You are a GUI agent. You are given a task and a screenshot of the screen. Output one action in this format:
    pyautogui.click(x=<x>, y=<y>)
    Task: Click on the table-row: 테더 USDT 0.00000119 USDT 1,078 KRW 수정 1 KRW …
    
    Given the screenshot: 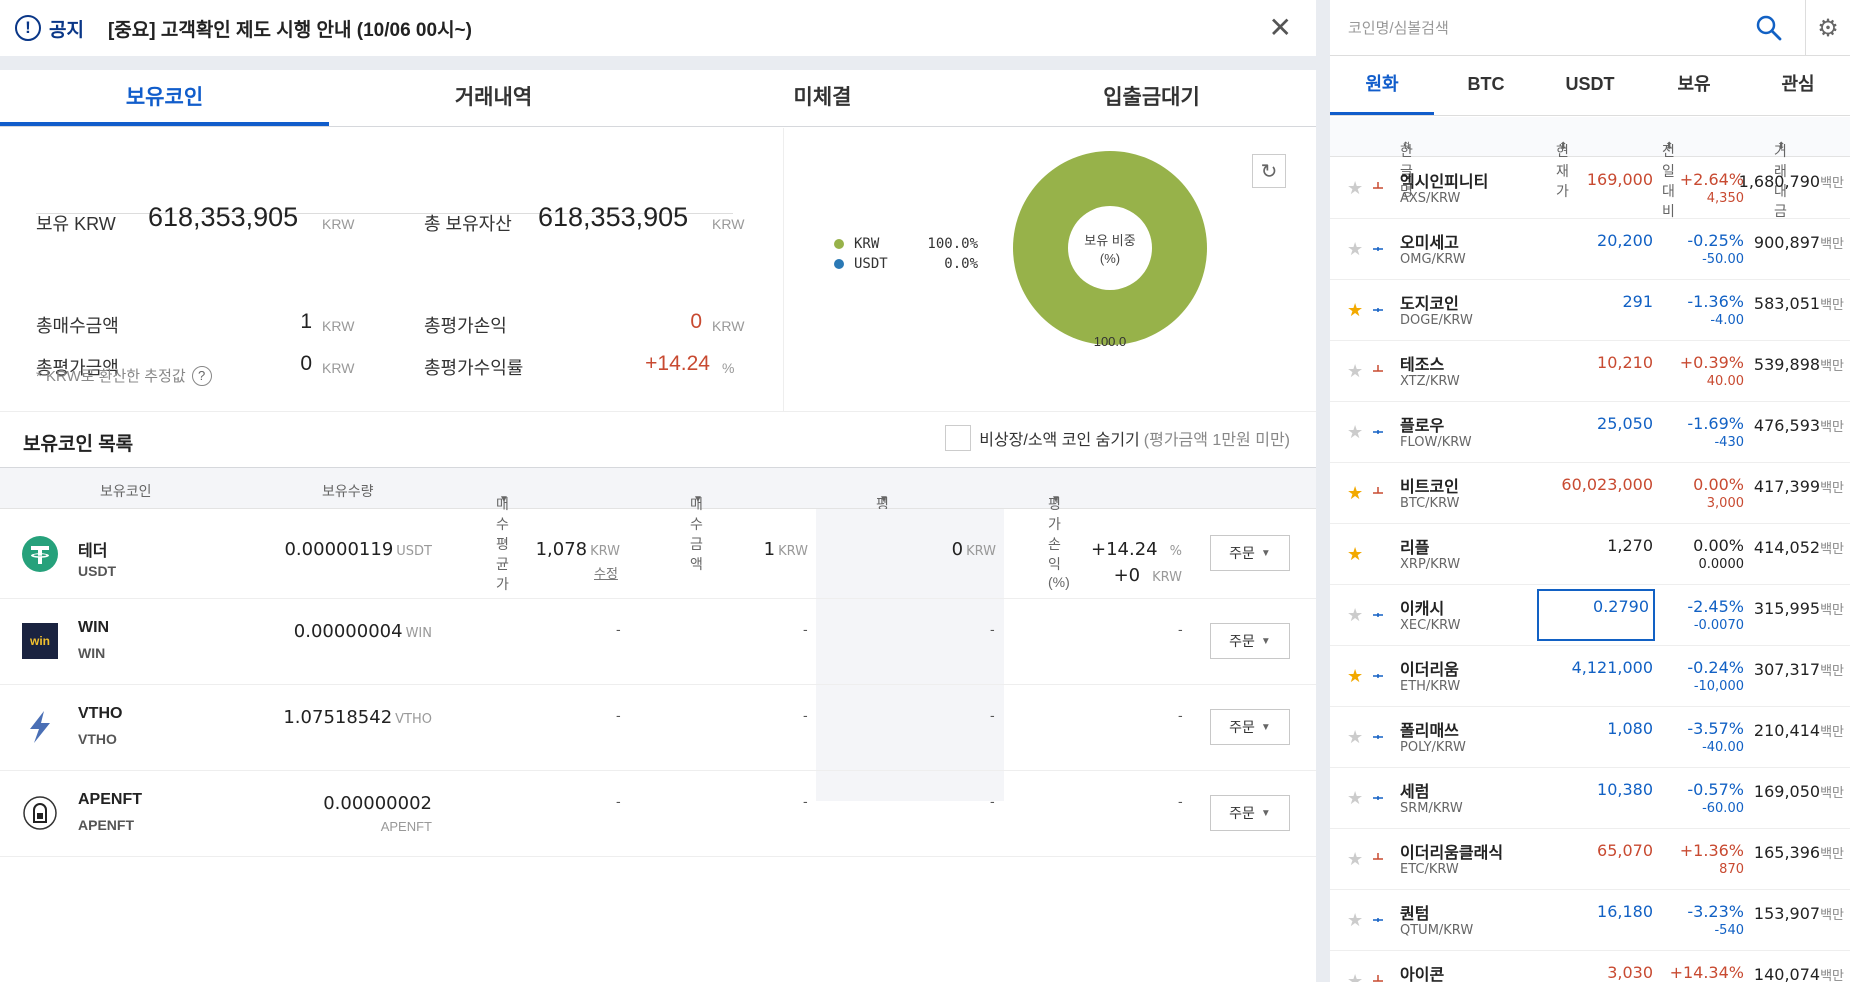 What is the action you would take?
    pyautogui.click(x=658, y=554)
    